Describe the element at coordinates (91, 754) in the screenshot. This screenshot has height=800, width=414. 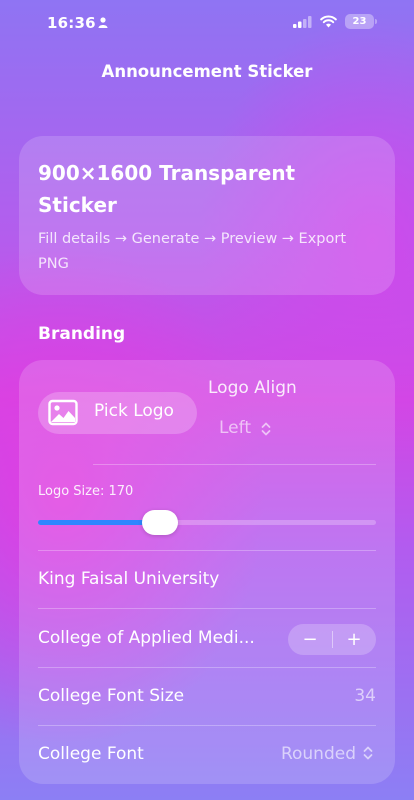
I see `college-font-label: College Font` at that location.